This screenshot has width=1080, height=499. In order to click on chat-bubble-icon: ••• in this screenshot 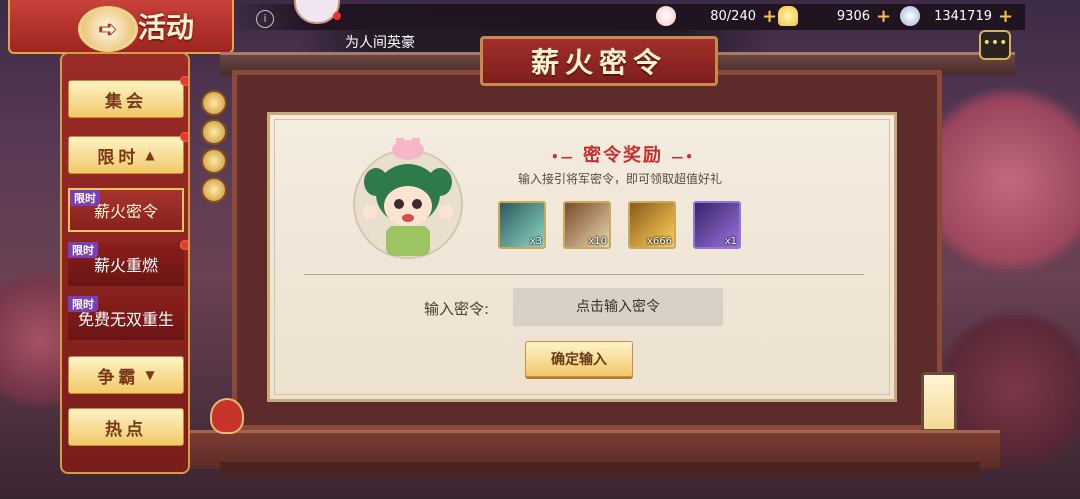, I will do `click(995, 43)`.